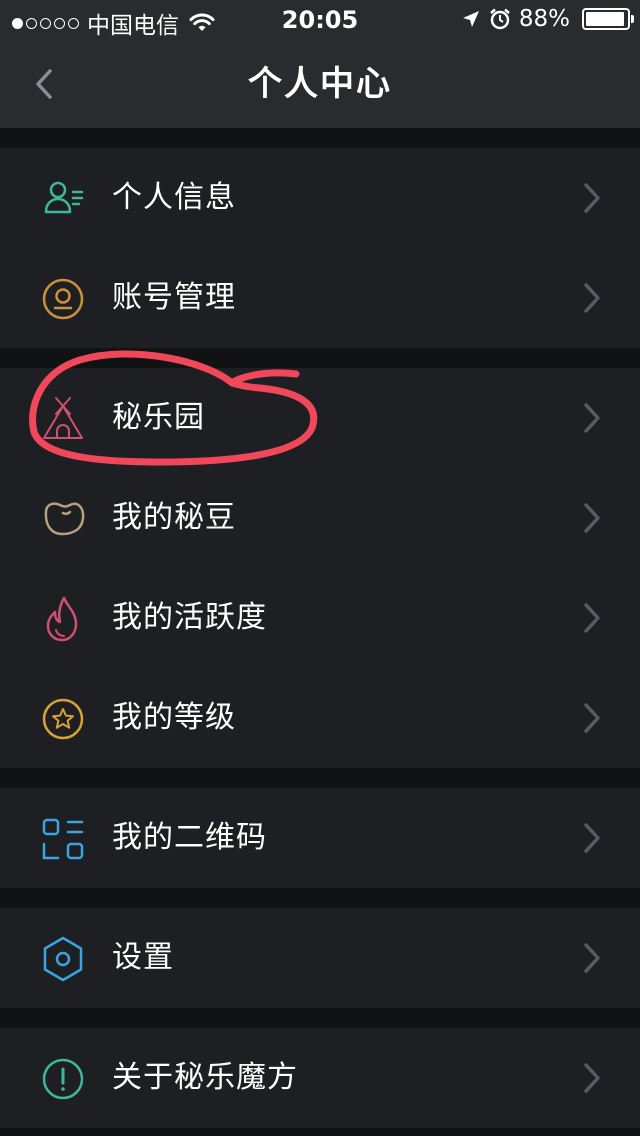  Describe the element at coordinates (63, 418) in the screenshot. I see `tent-icon` at that location.